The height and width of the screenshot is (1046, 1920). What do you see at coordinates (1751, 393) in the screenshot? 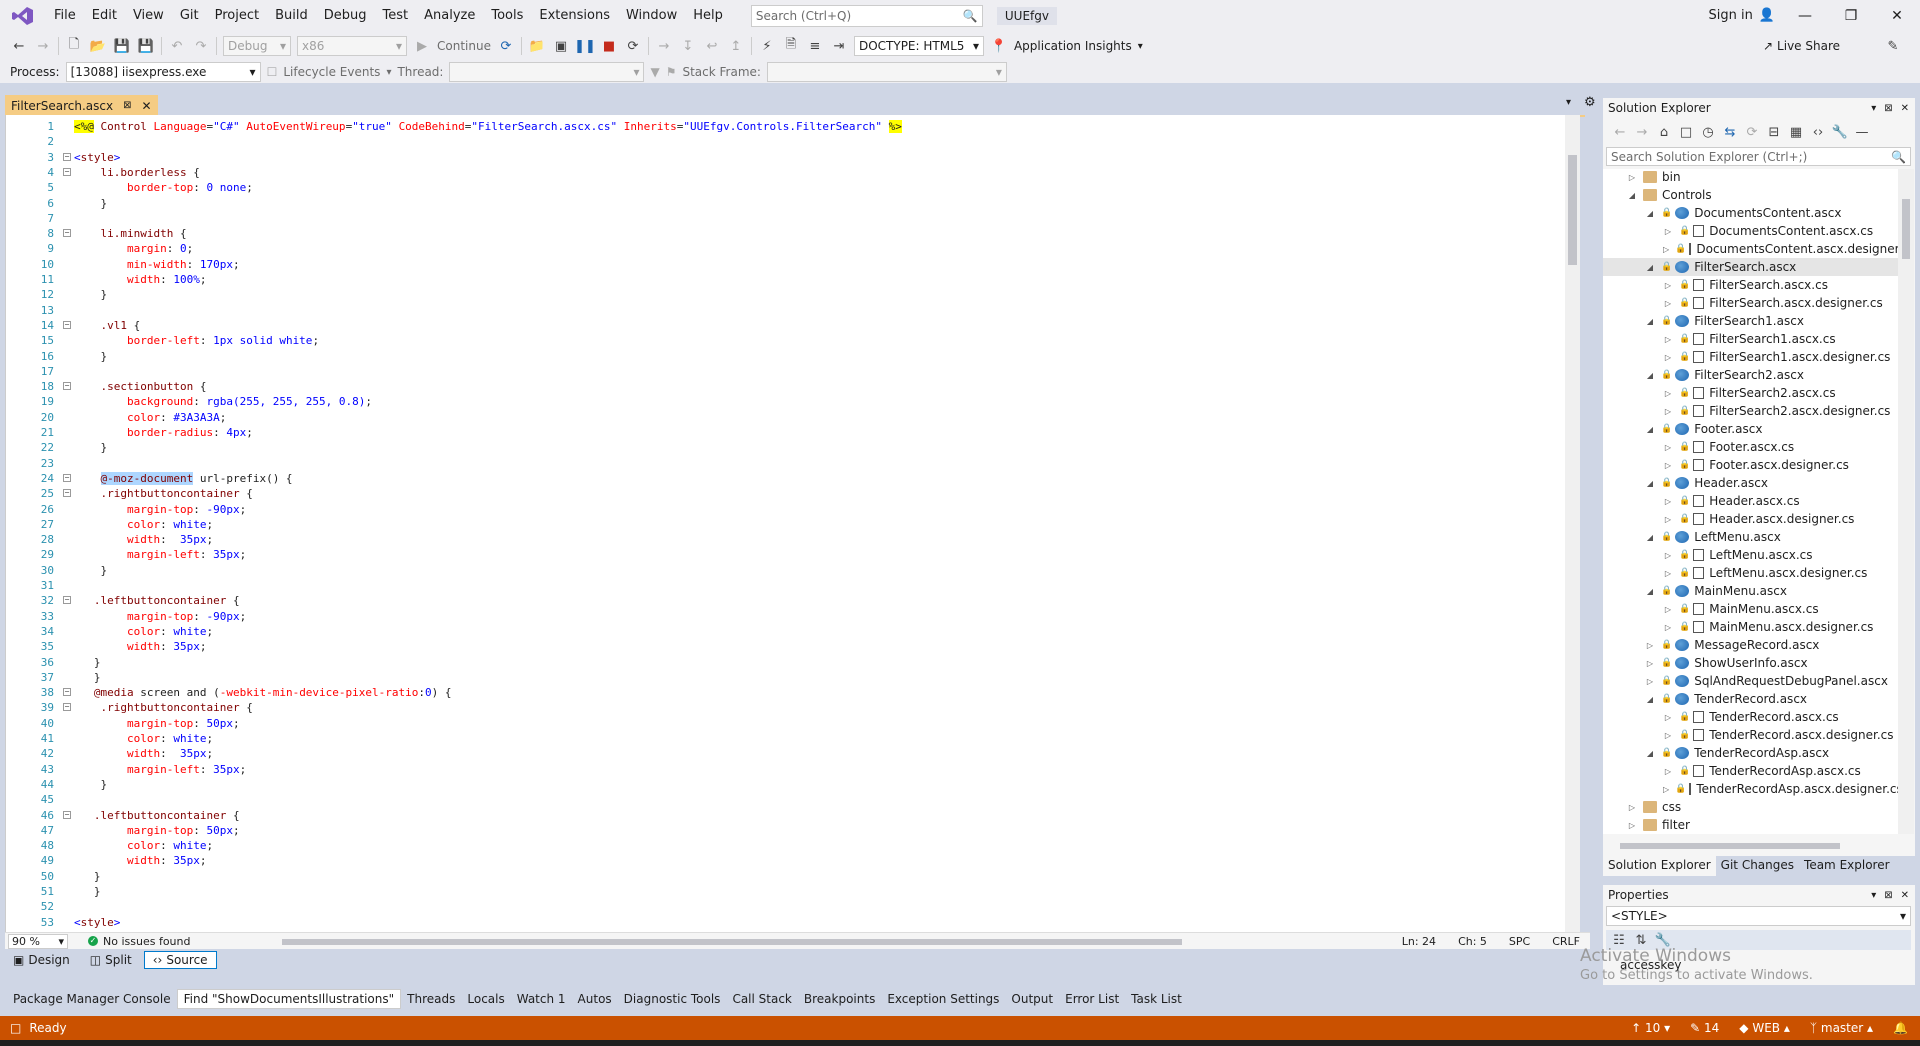
I see `tree-item: ▷ 🔒 FilterSearch2.ascx.cs` at bounding box center [1751, 393].